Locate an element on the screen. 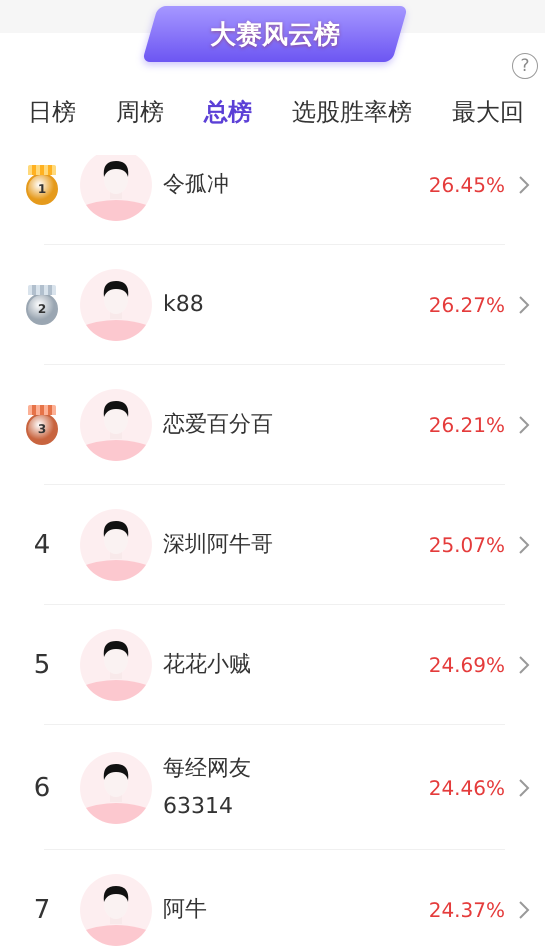  return-rate: 26.27% is located at coordinates (466, 305).